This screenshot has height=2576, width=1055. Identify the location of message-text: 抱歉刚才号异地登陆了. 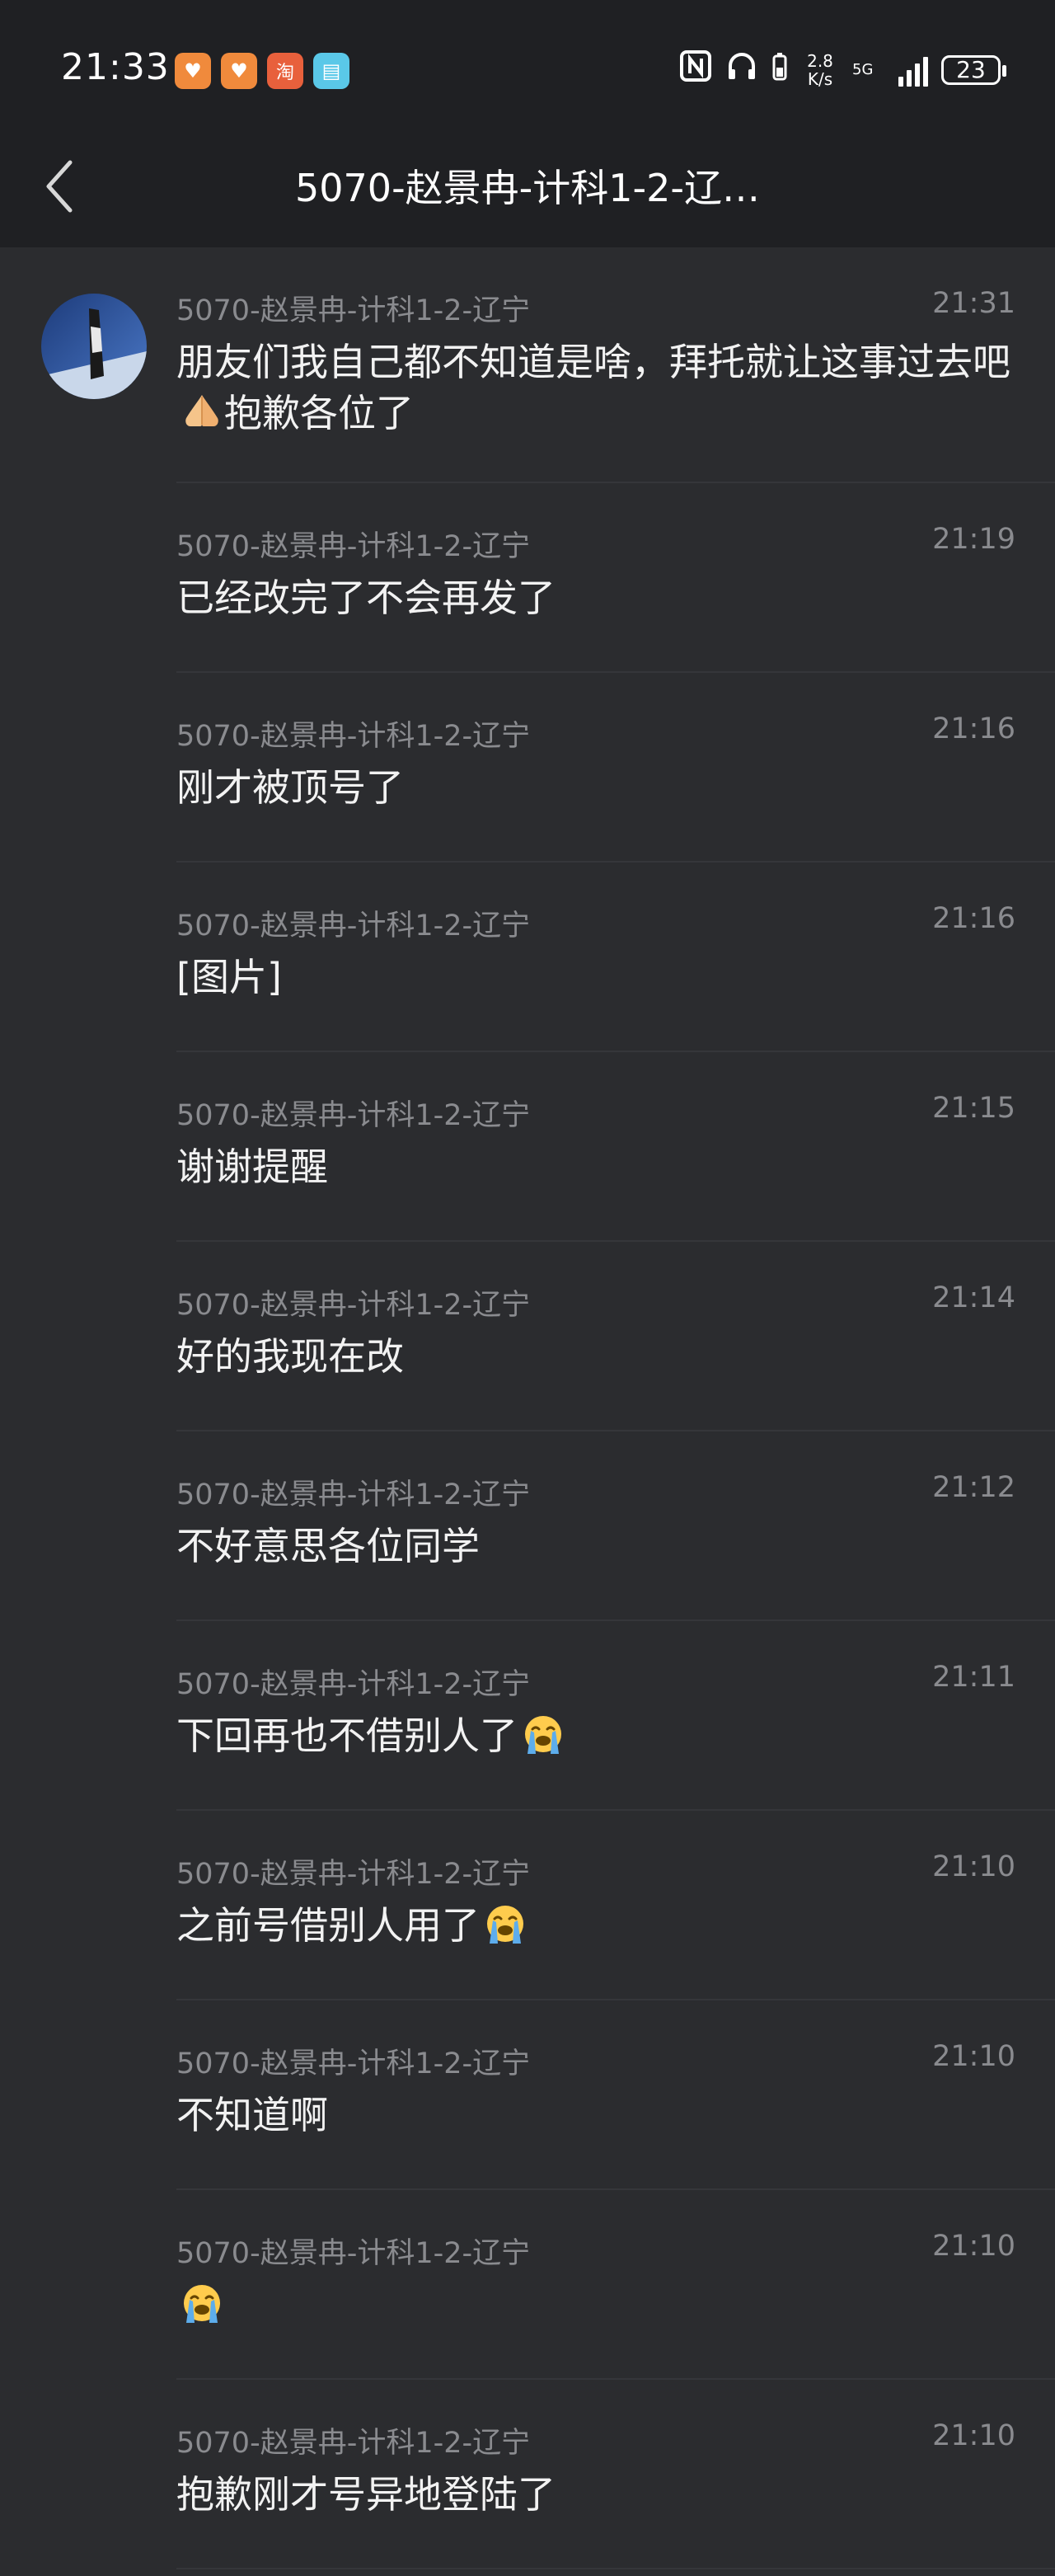
(597, 2494).